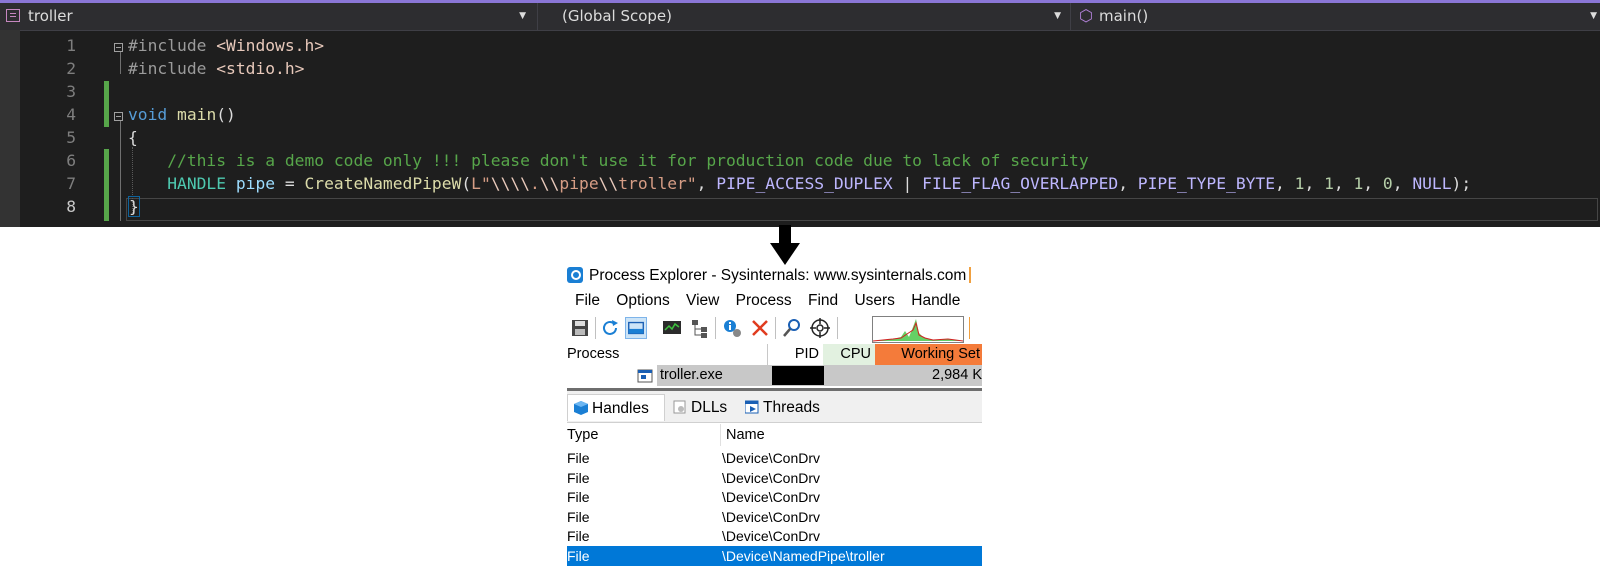 This screenshot has height=583, width=1600. What do you see at coordinates (270, 45) in the screenshot?
I see `code-token: <Windows.h>` at bounding box center [270, 45].